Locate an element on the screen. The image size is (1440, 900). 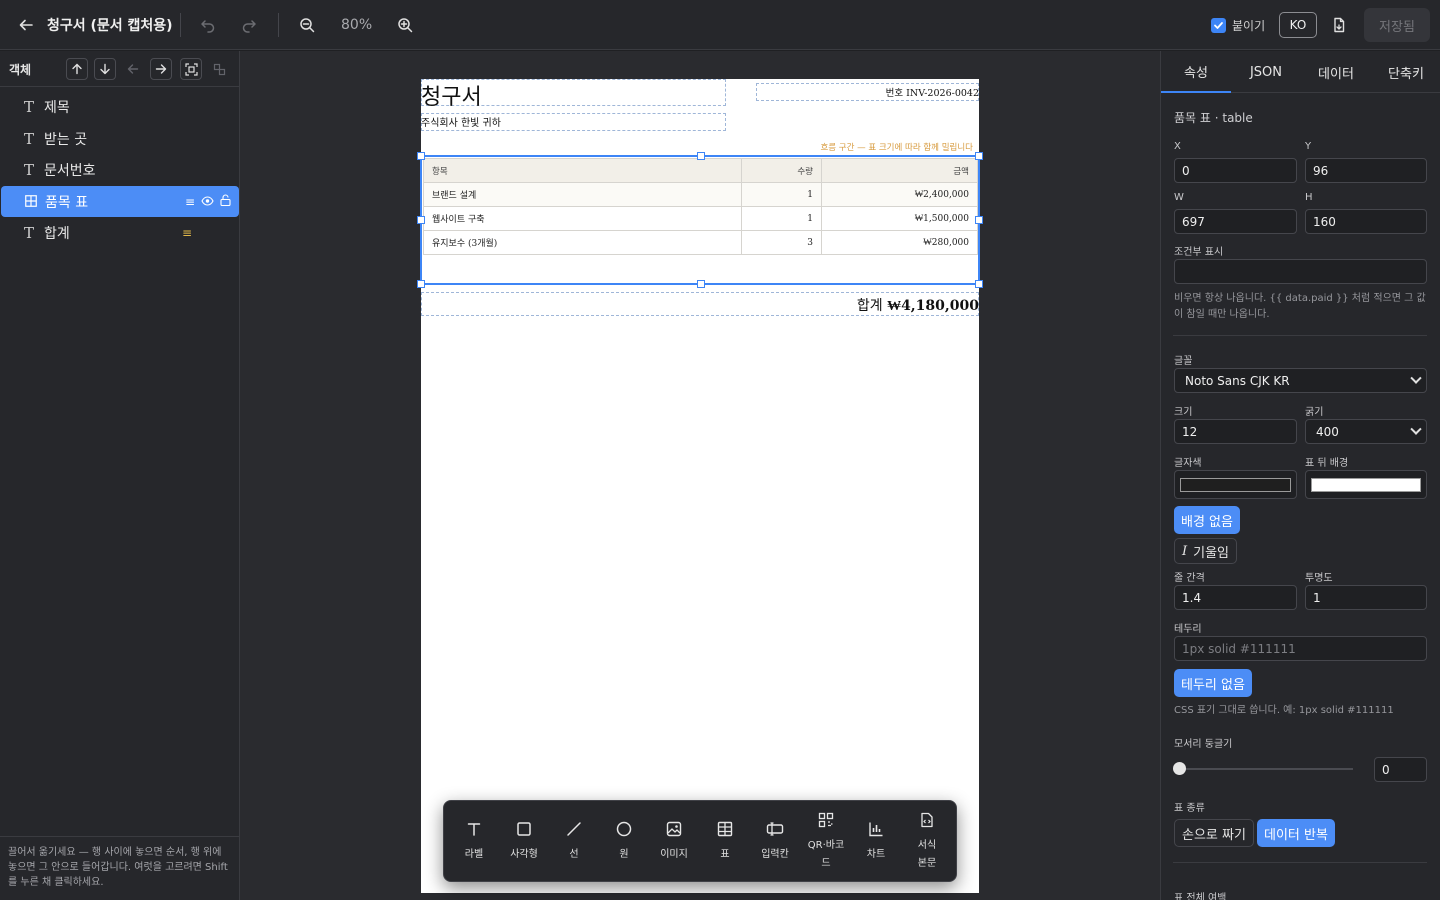
radius-slider-thumb is located at coordinates (1179, 768).